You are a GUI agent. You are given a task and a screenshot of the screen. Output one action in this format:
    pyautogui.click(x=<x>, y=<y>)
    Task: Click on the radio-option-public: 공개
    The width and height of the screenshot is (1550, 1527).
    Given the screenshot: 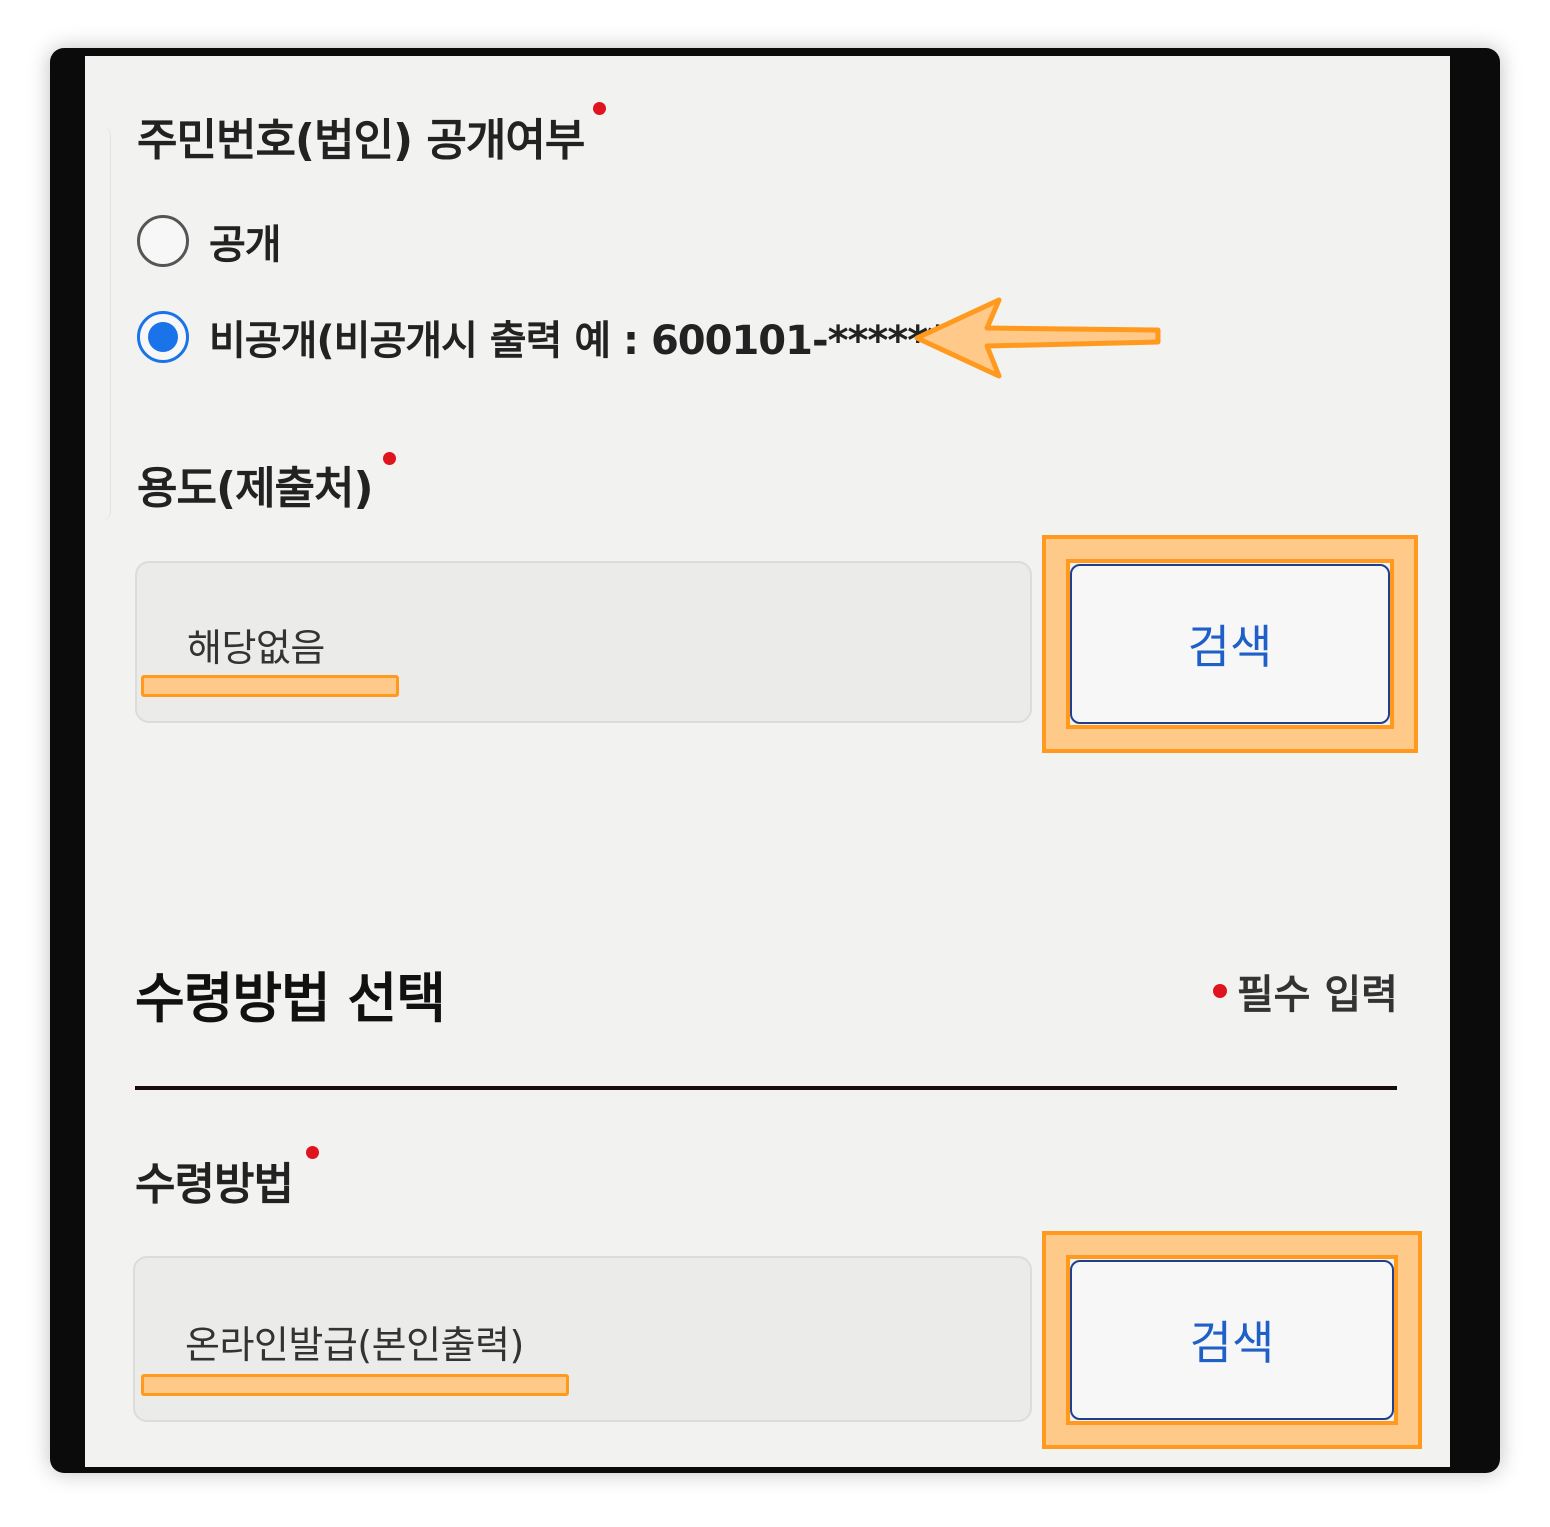 What is the action you would take?
    pyautogui.click(x=209, y=241)
    